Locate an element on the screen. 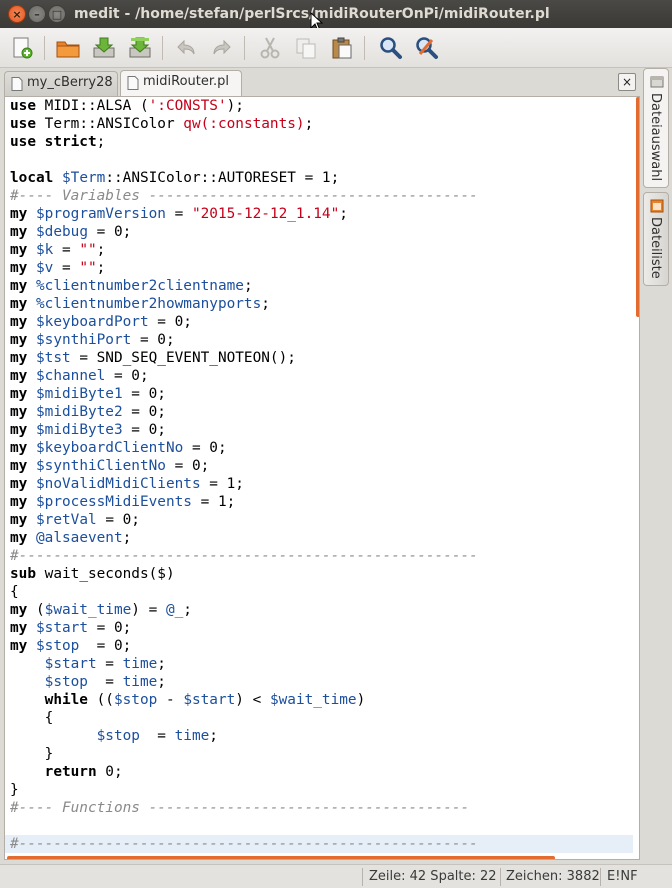 Image resolution: width=672 pixels, height=888 pixels. code-line: local $Term::ANSIColor::AUTORESET = 1; is located at coordinates (321, 178).